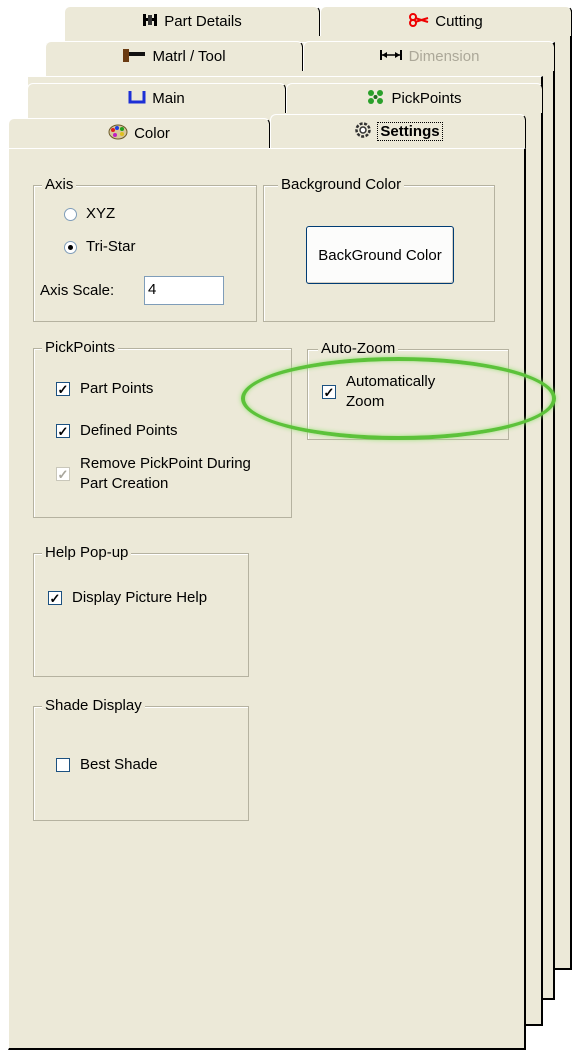 This screenshot has width=574, height=1053. I want to click on radio-xyz-button, so click(70, 214).